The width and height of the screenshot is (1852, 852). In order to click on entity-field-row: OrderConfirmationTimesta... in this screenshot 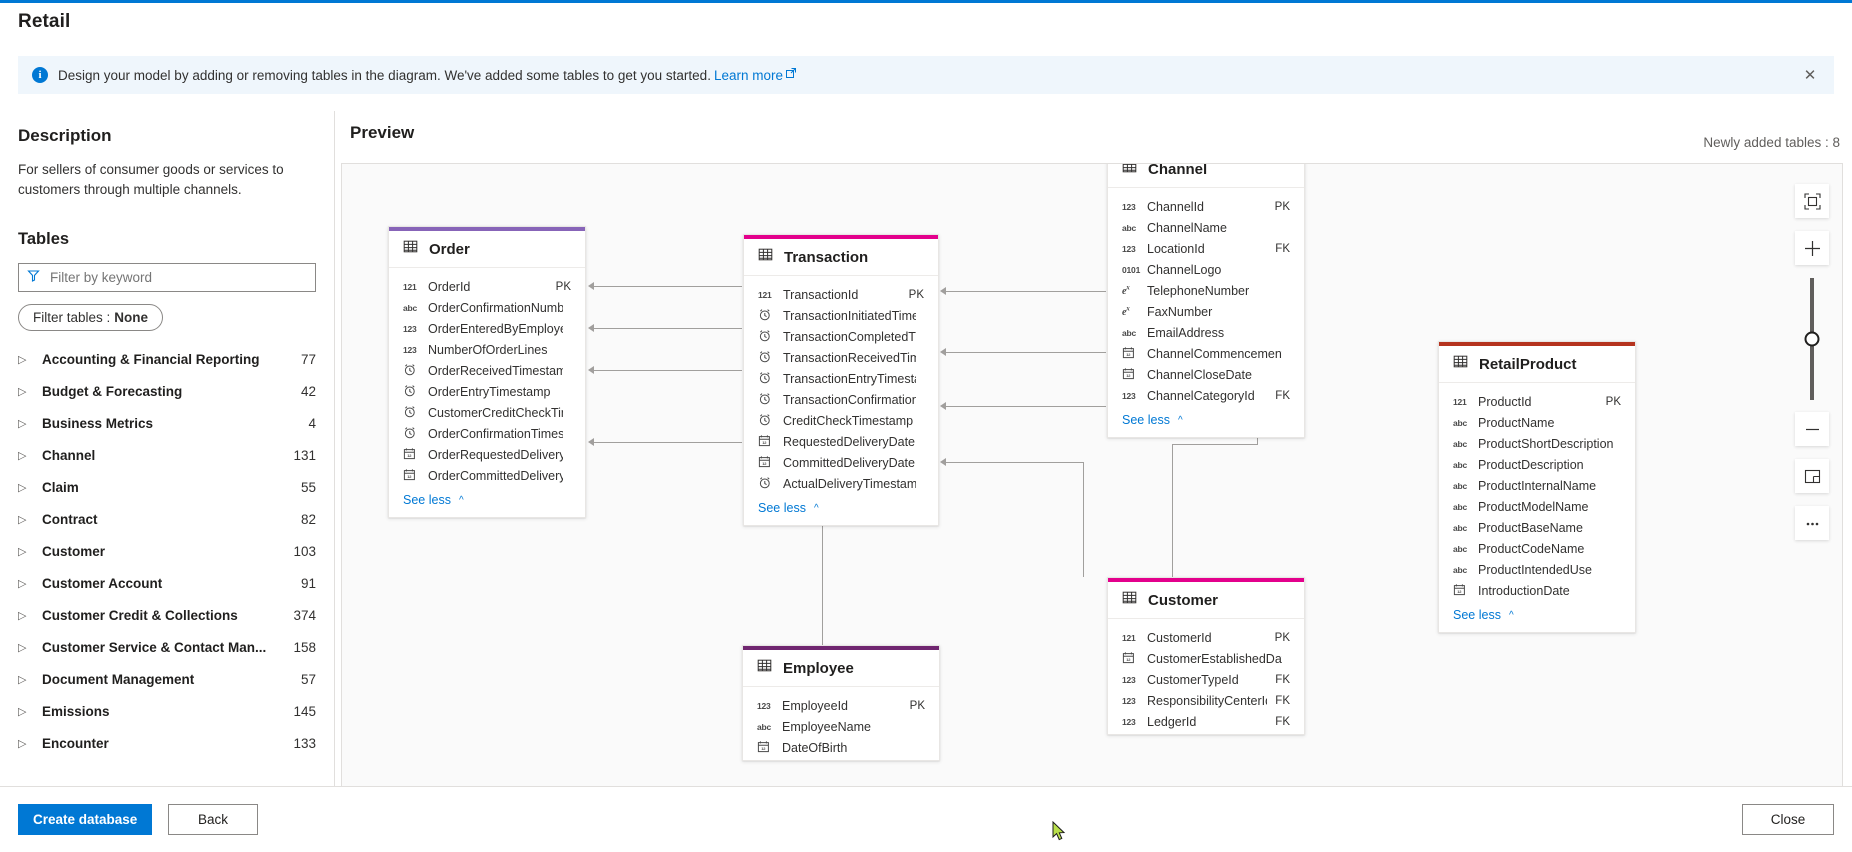, I will do `click(487, 433)`.